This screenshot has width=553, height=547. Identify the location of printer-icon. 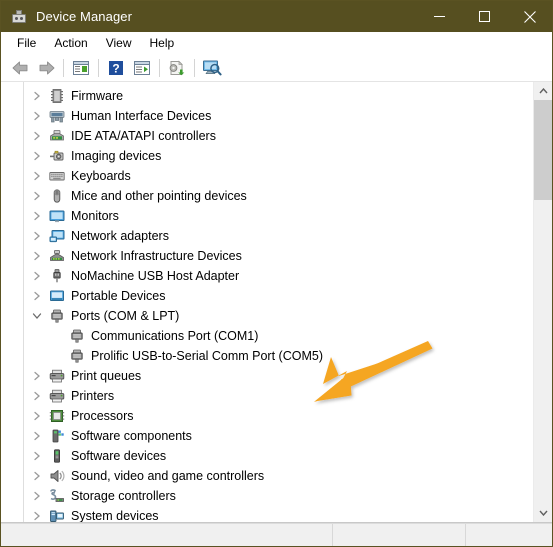
(57, 396).